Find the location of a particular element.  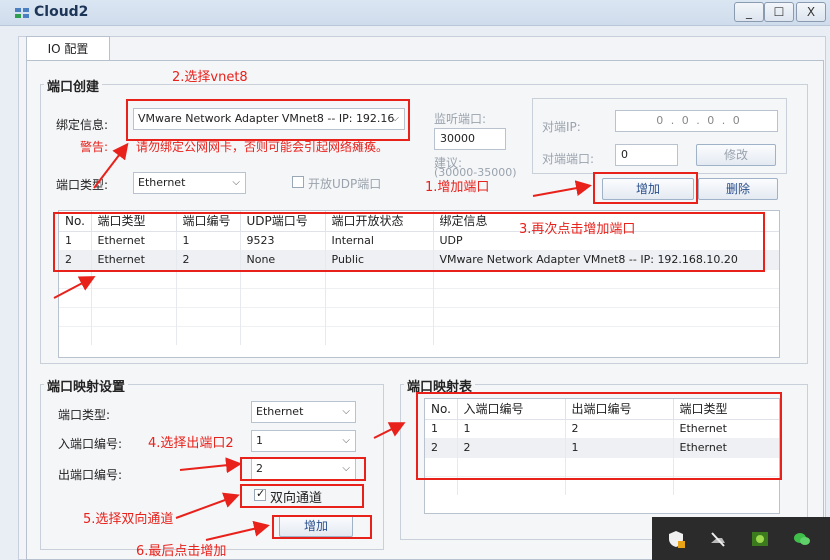

map-type-label: 端口类型: is located at coordinates (84, 415).